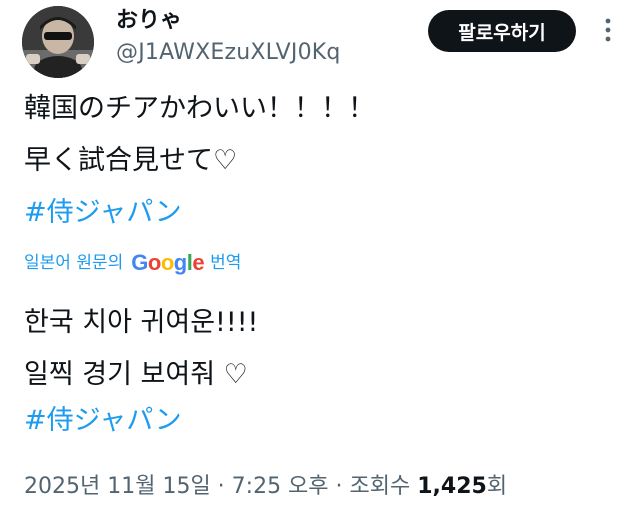  I want to click on display-name: おりゃ, so click(149, 21).